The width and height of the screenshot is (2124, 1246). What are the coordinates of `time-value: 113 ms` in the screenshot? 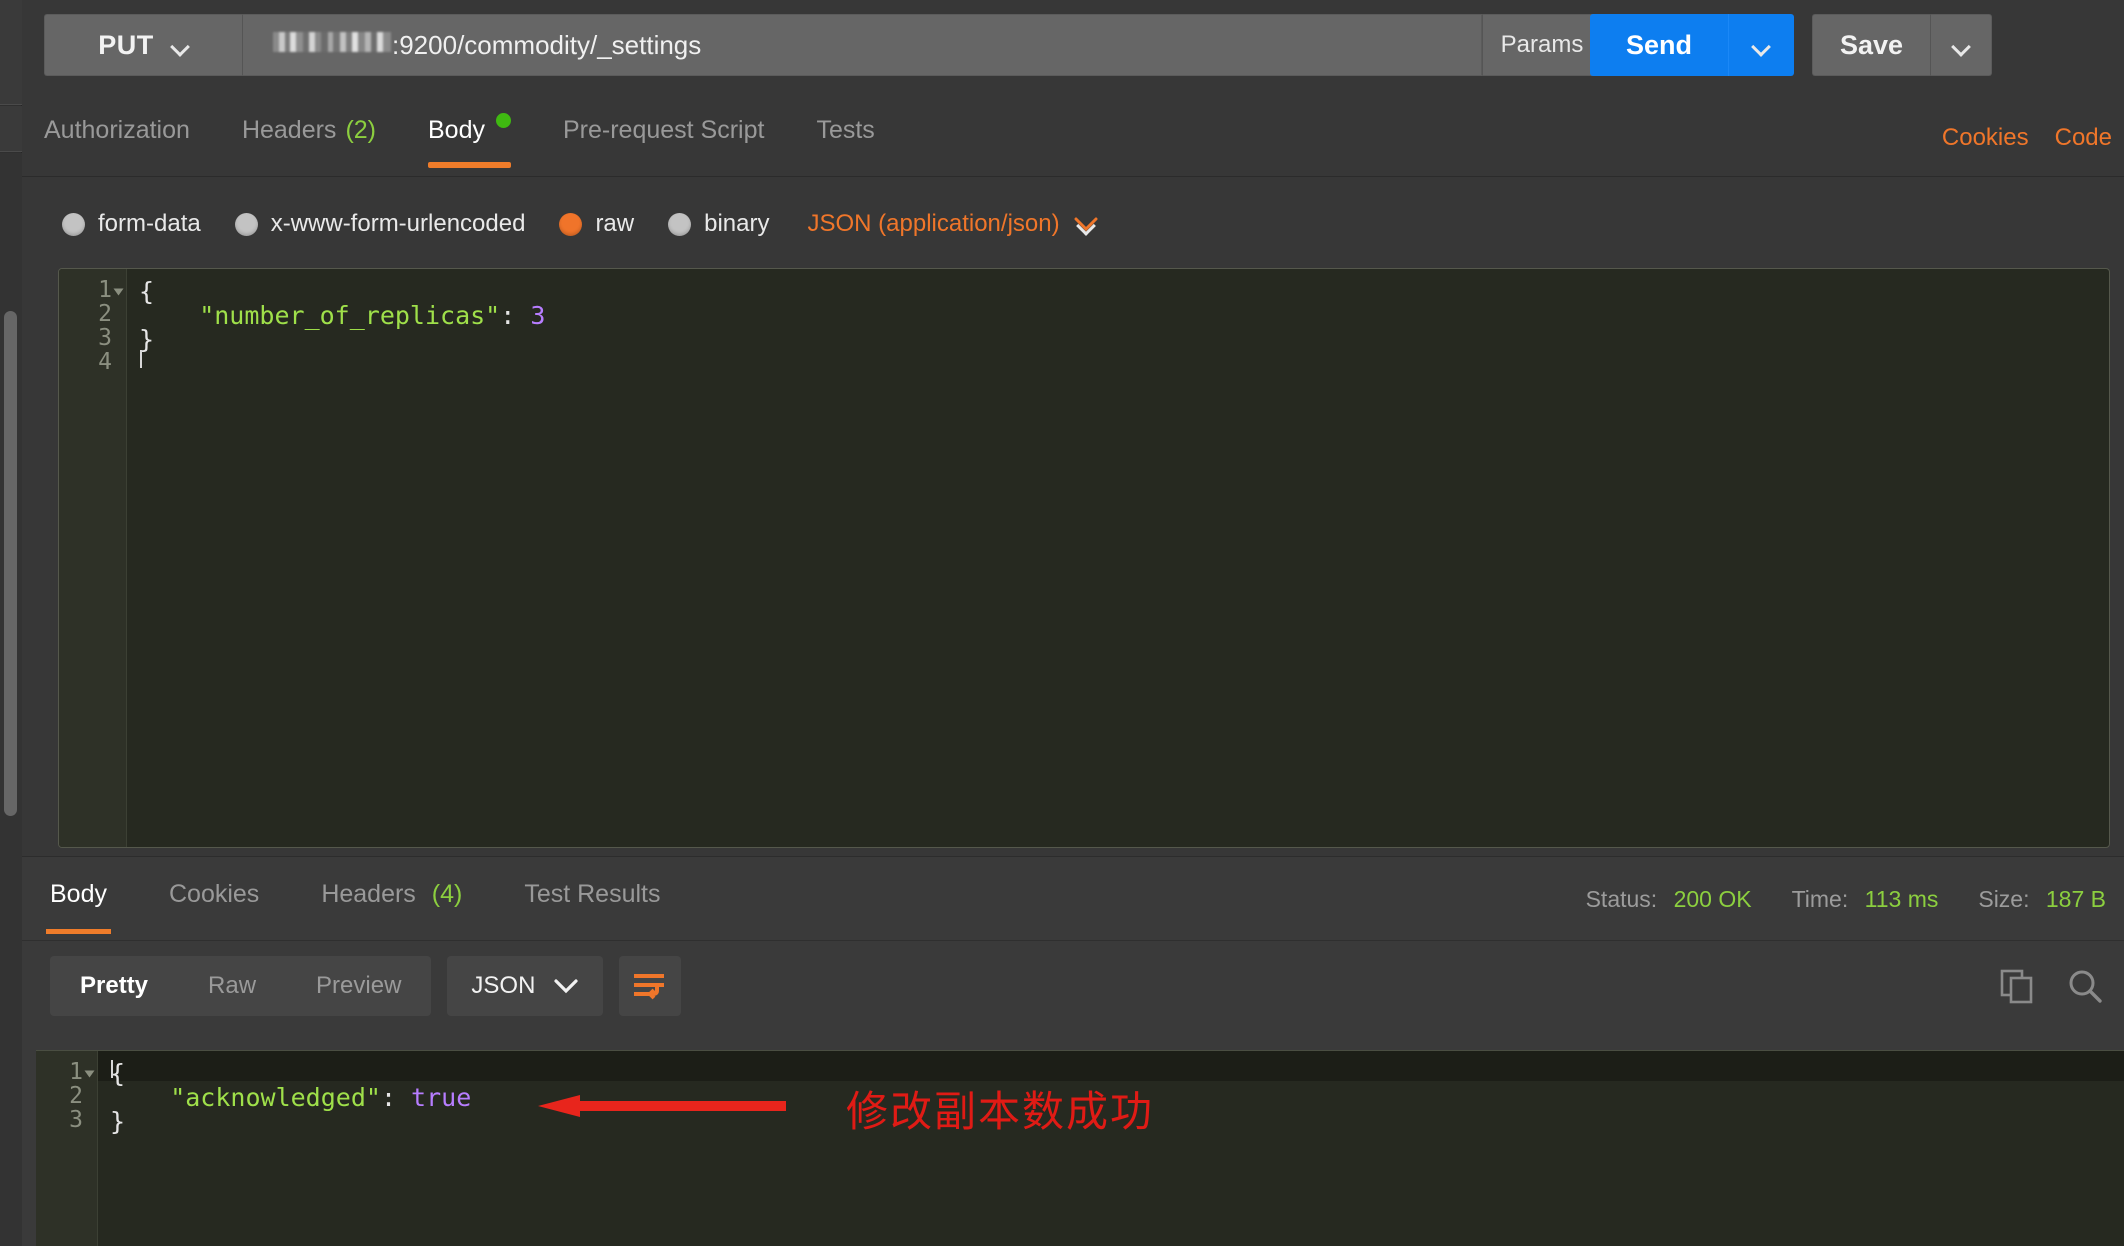 It's located at (1901, 899).